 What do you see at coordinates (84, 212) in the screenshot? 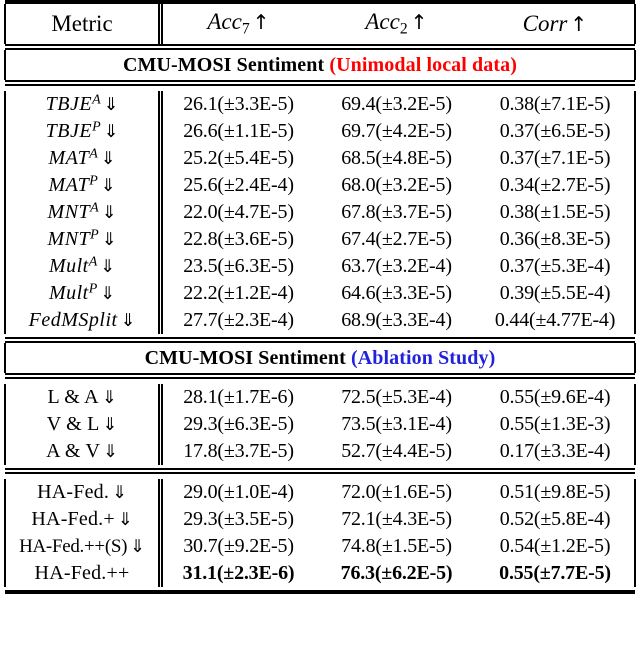
I see `row-label: MNTA ⇓` at bounding box center [84, 212].